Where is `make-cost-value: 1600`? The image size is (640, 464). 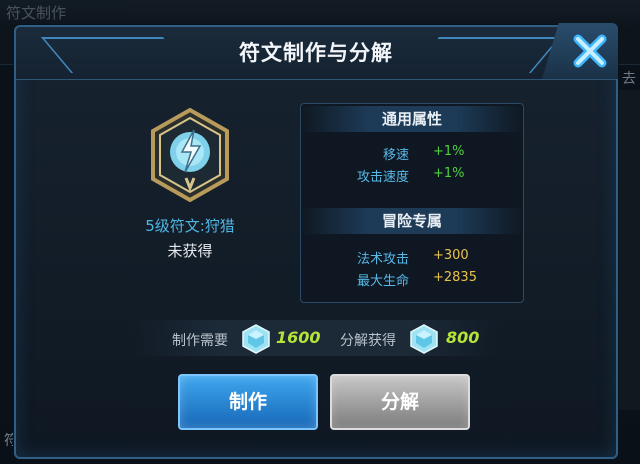
make-cost-value: 1600 is located at coordinates (298, 337).